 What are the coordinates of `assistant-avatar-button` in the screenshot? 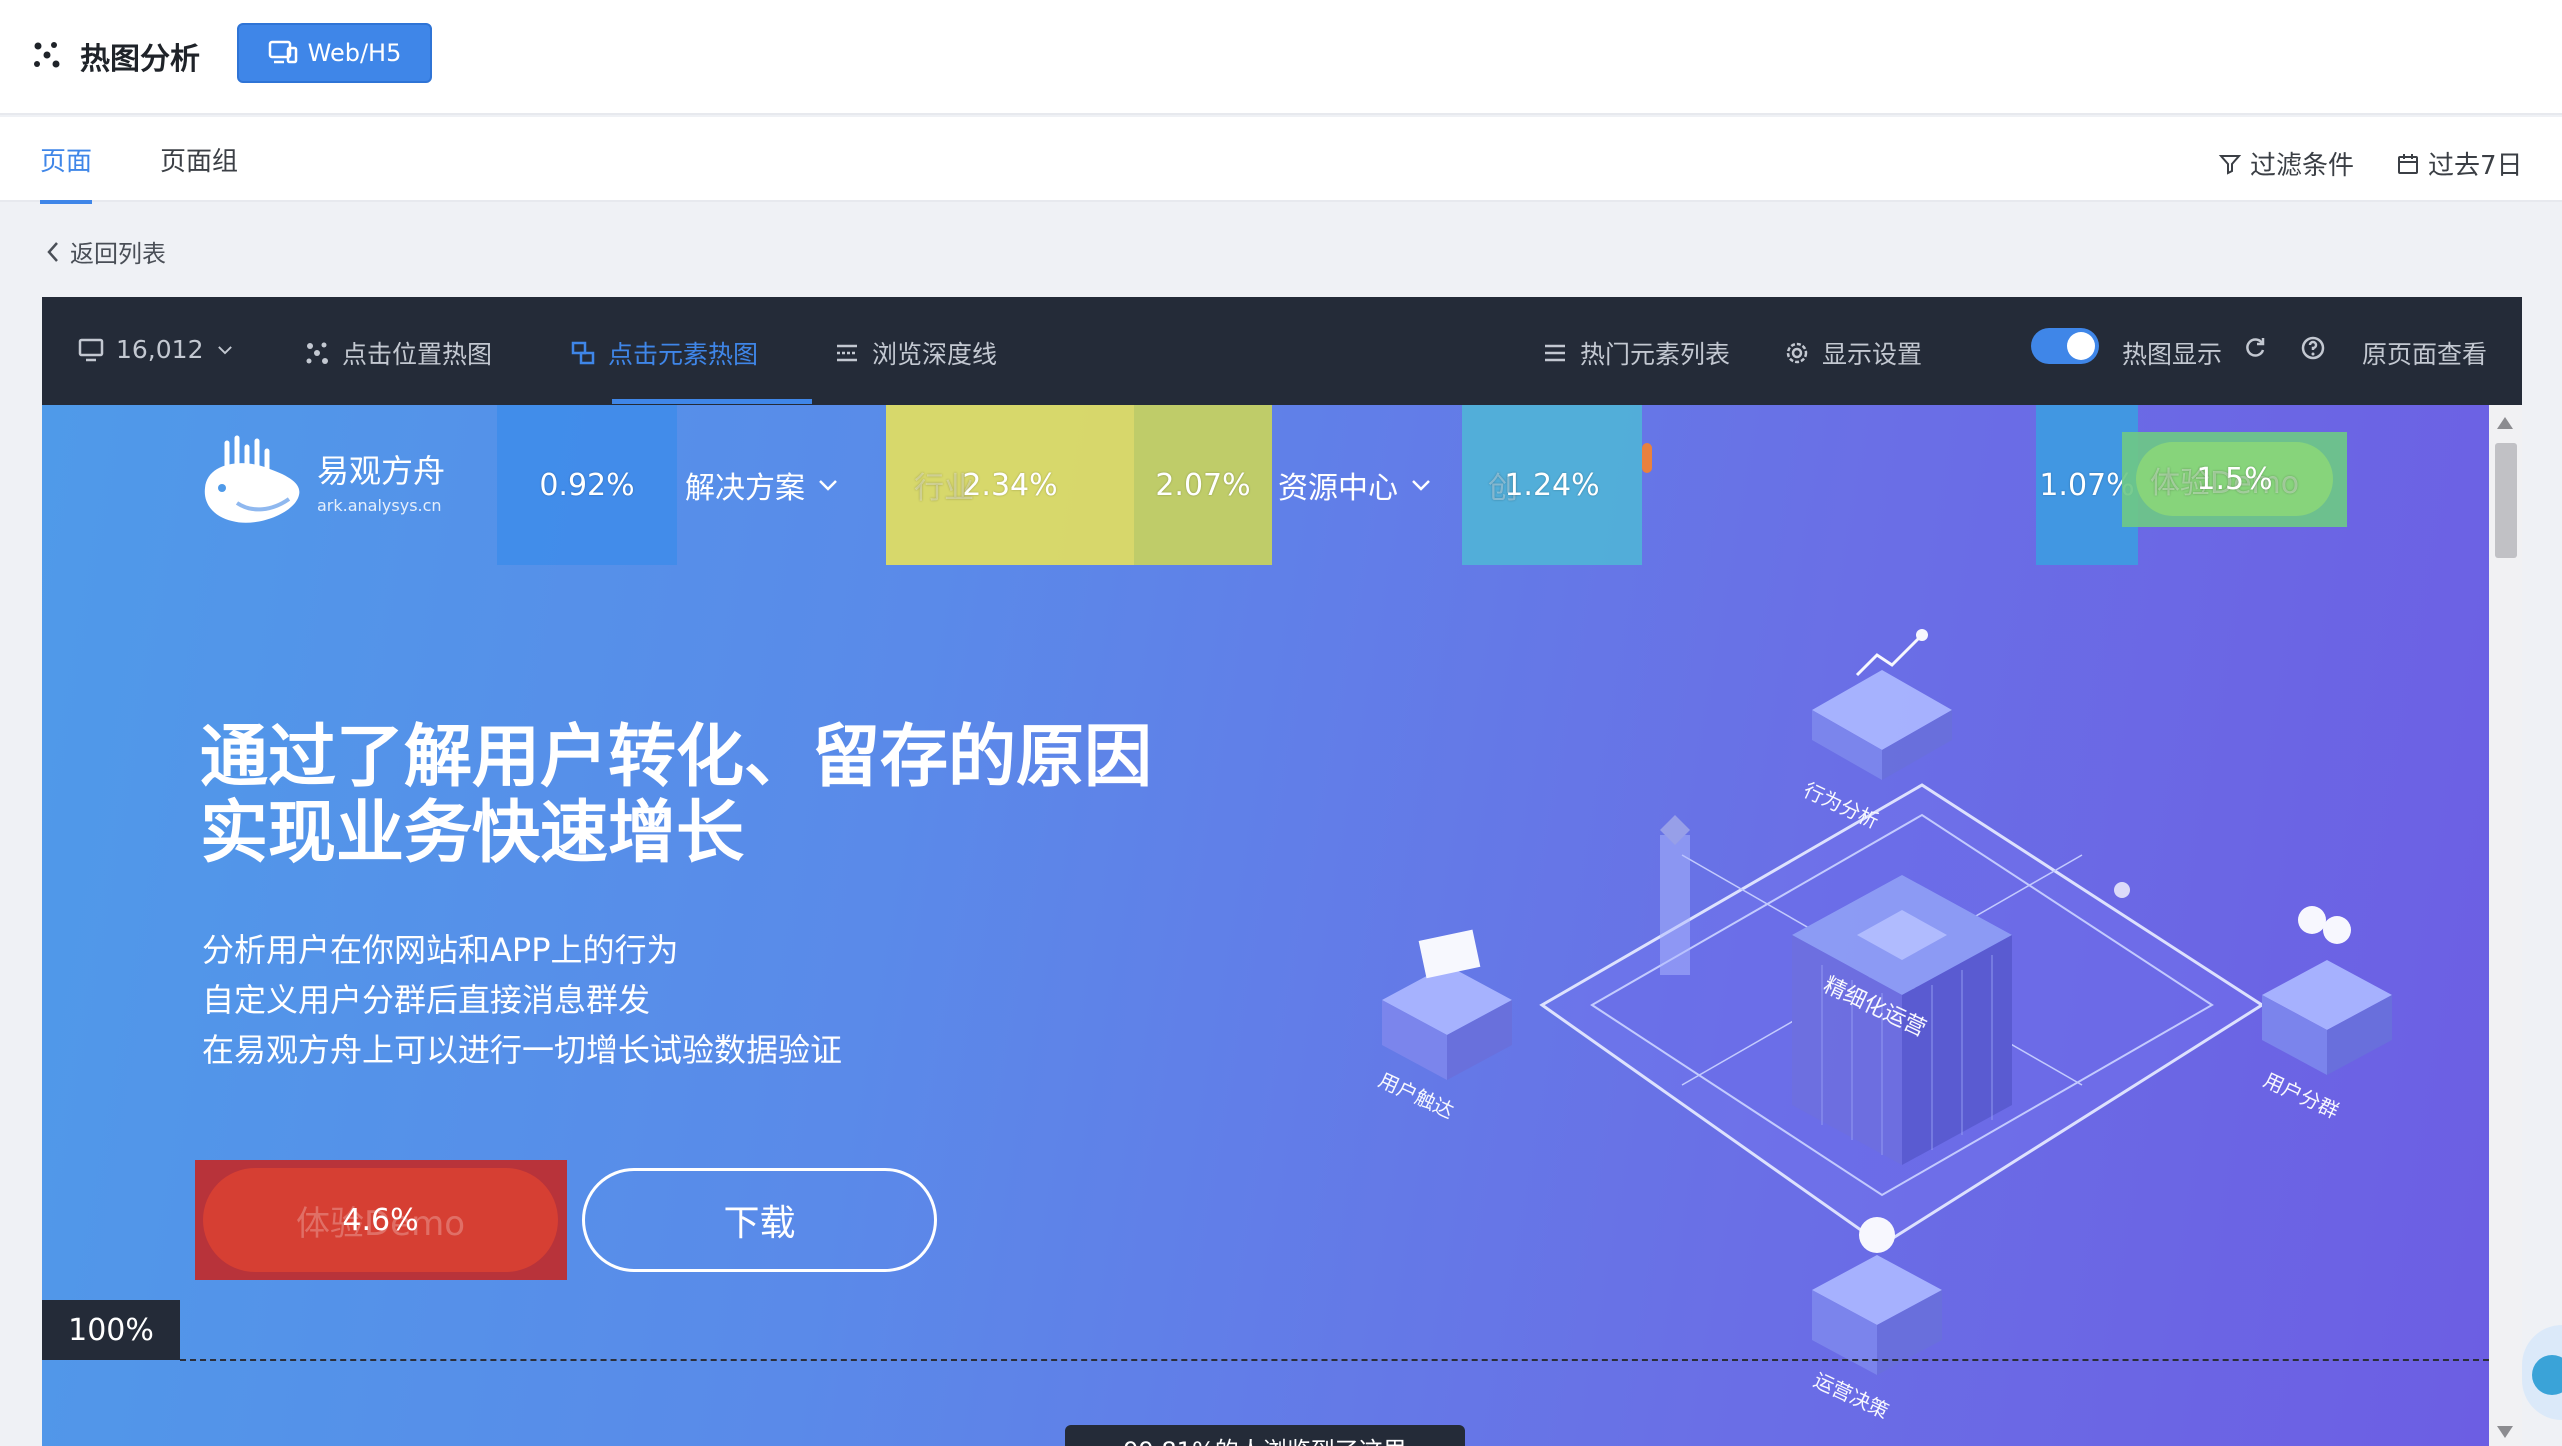 It's located at (2542, 1372).